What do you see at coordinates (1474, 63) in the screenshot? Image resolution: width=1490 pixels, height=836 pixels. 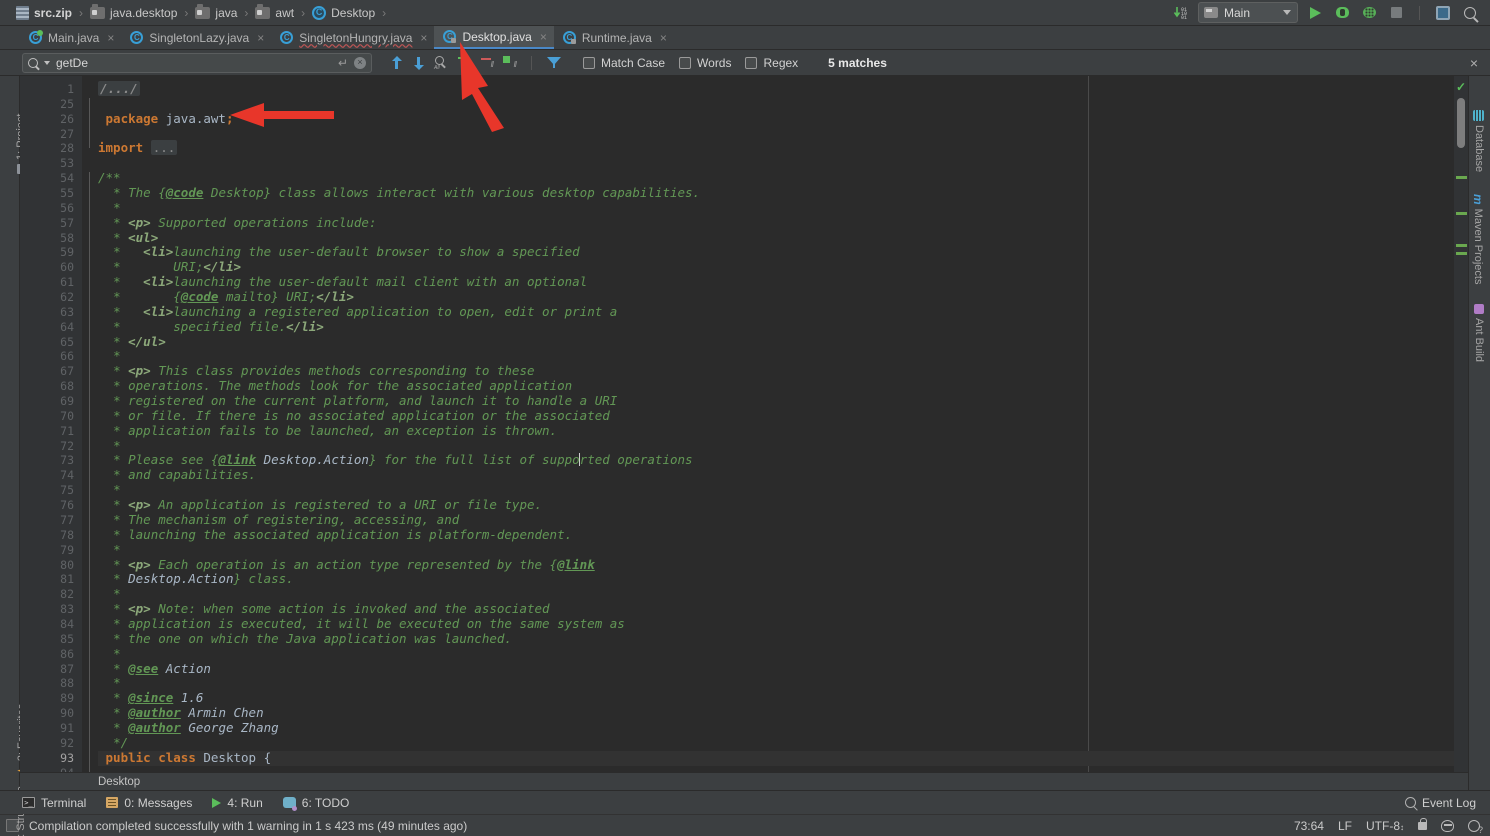 I see `close-find-bar-icon: ×` at bounding box center [1474, 63].